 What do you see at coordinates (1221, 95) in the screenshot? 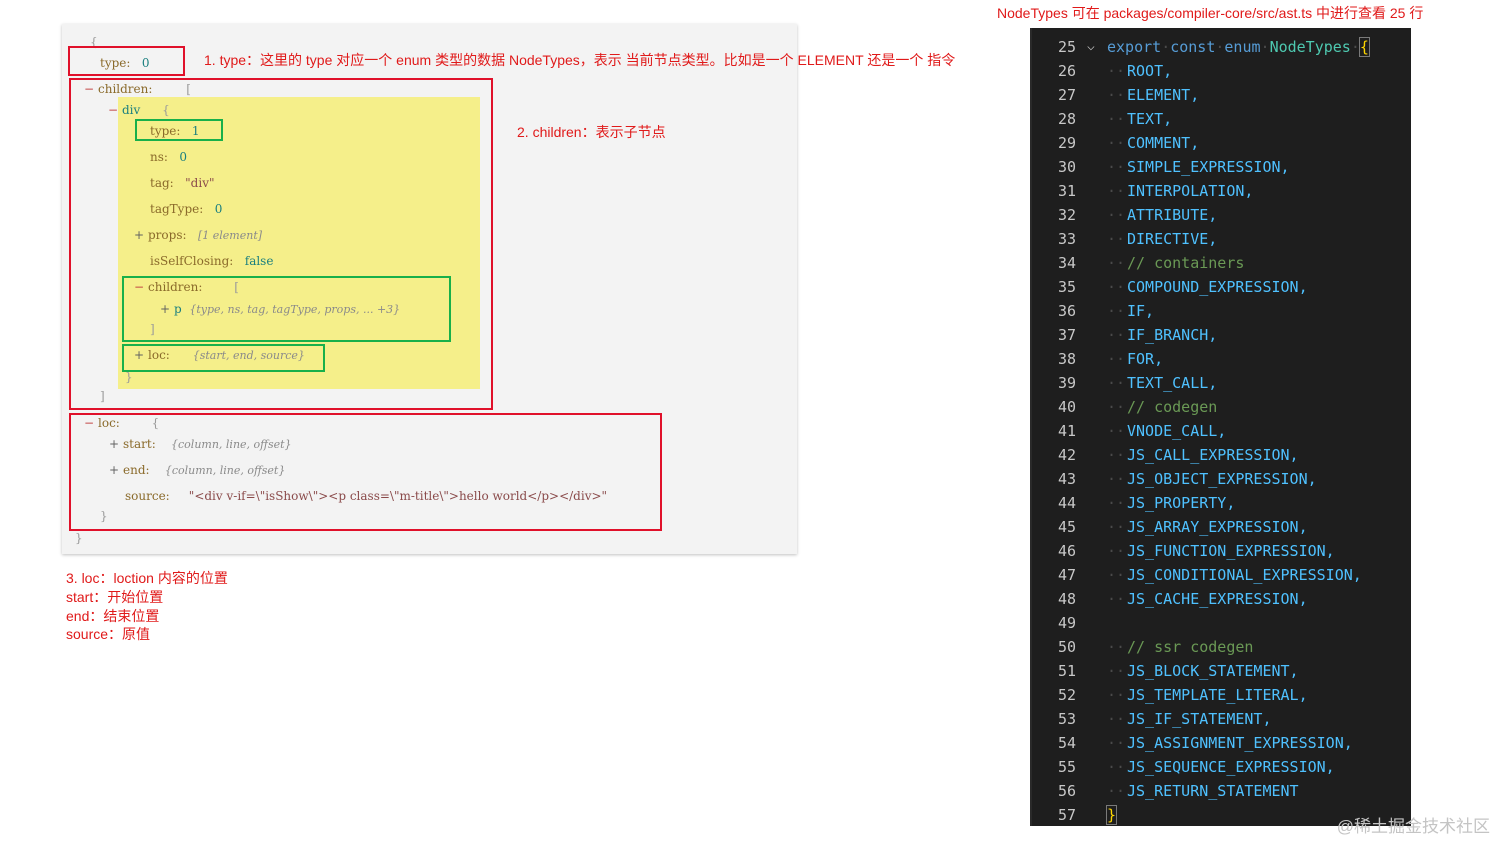
I see `code-line: 27 ELEMENT, ··` at bounding box center [1221, 95].